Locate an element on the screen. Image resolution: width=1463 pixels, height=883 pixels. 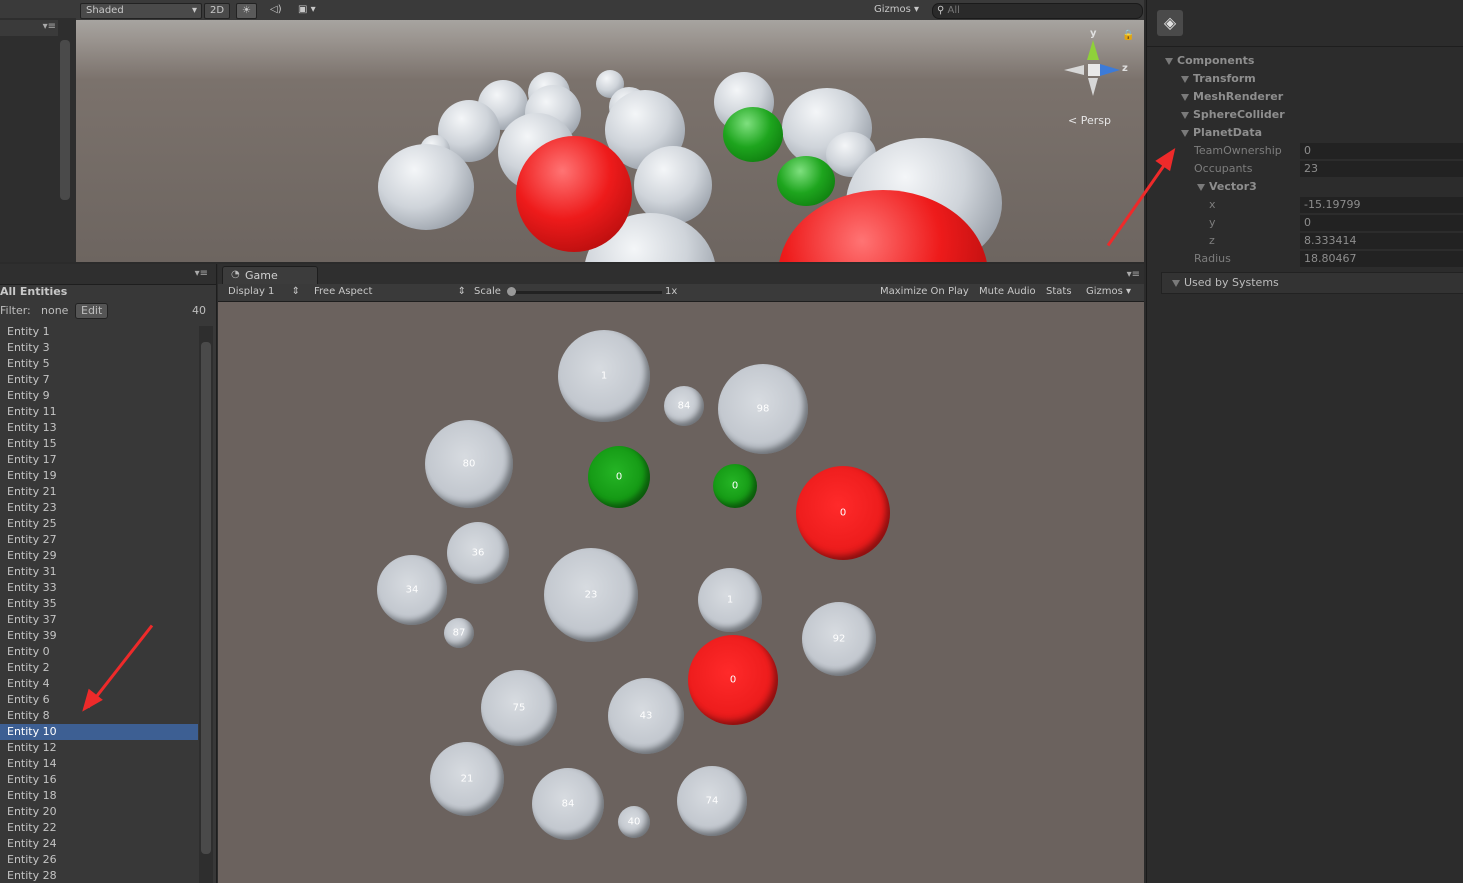
list-item: Entity 35 is located at coordinates (99, 604).